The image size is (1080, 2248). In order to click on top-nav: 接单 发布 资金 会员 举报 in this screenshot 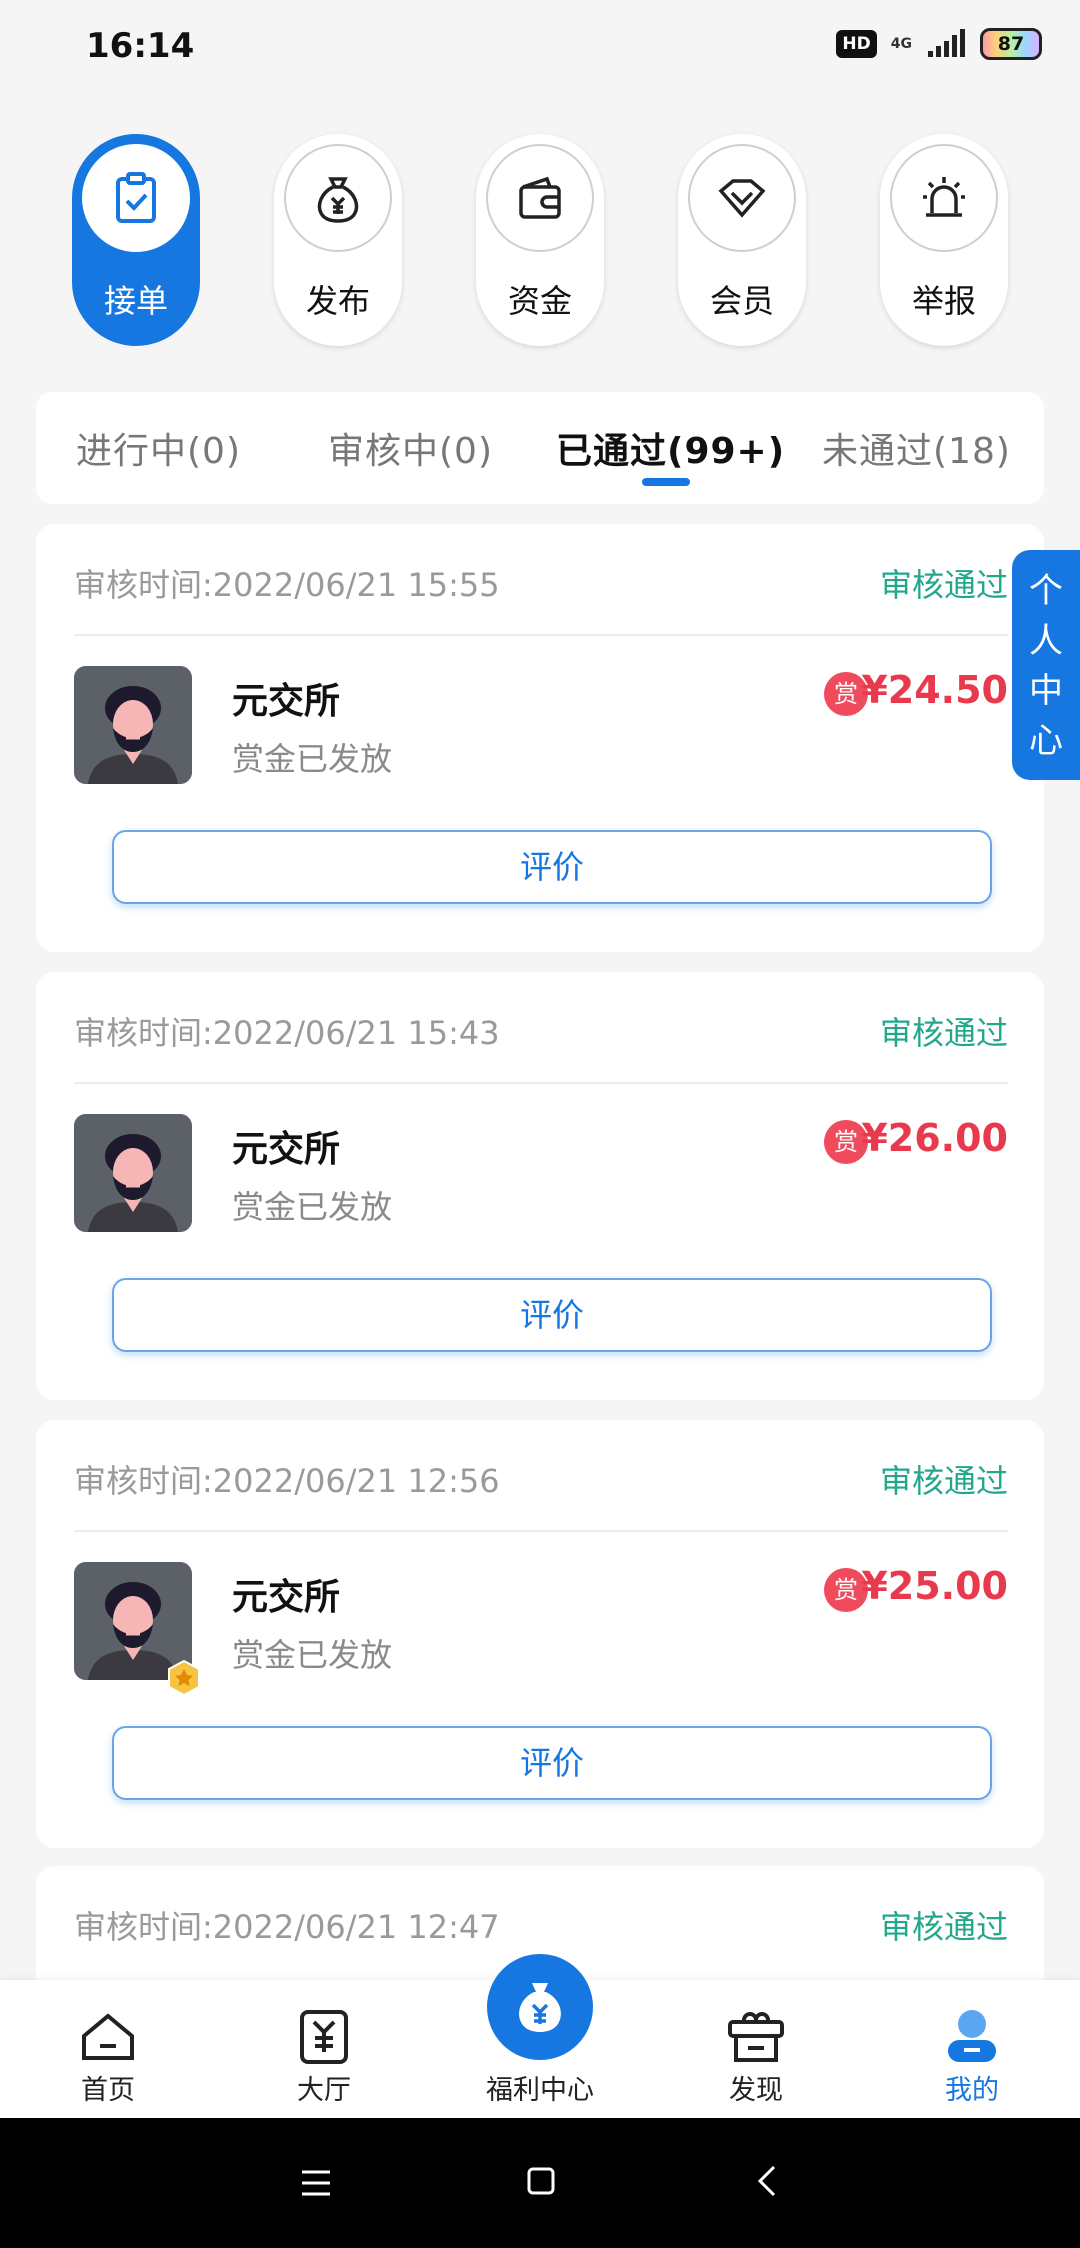, I will do `click(540, 241)`.